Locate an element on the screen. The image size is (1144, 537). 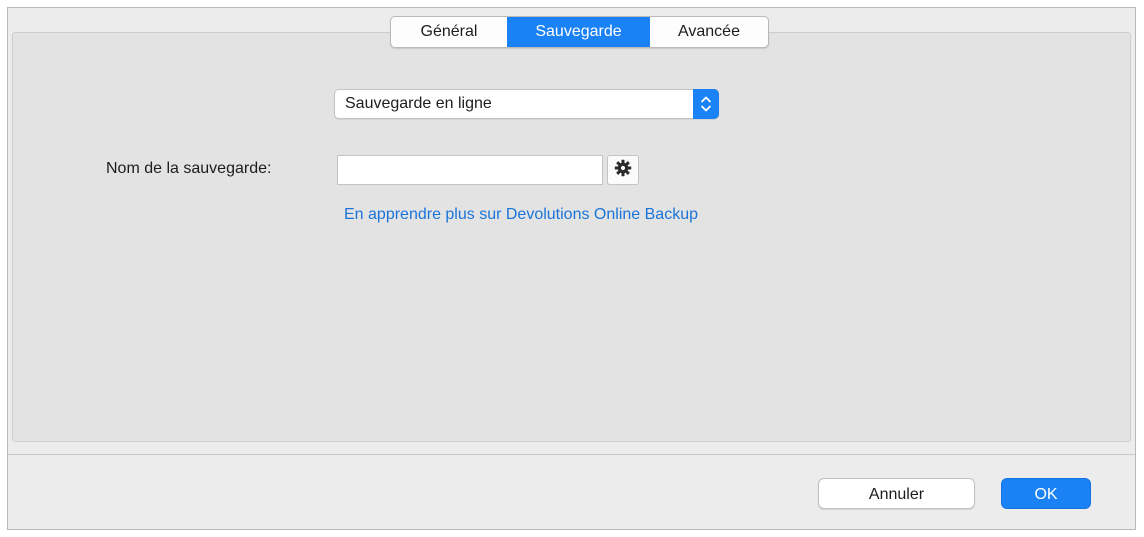
tab-sauvegarde: Sauvegarde is located at coordinates (578, 32).